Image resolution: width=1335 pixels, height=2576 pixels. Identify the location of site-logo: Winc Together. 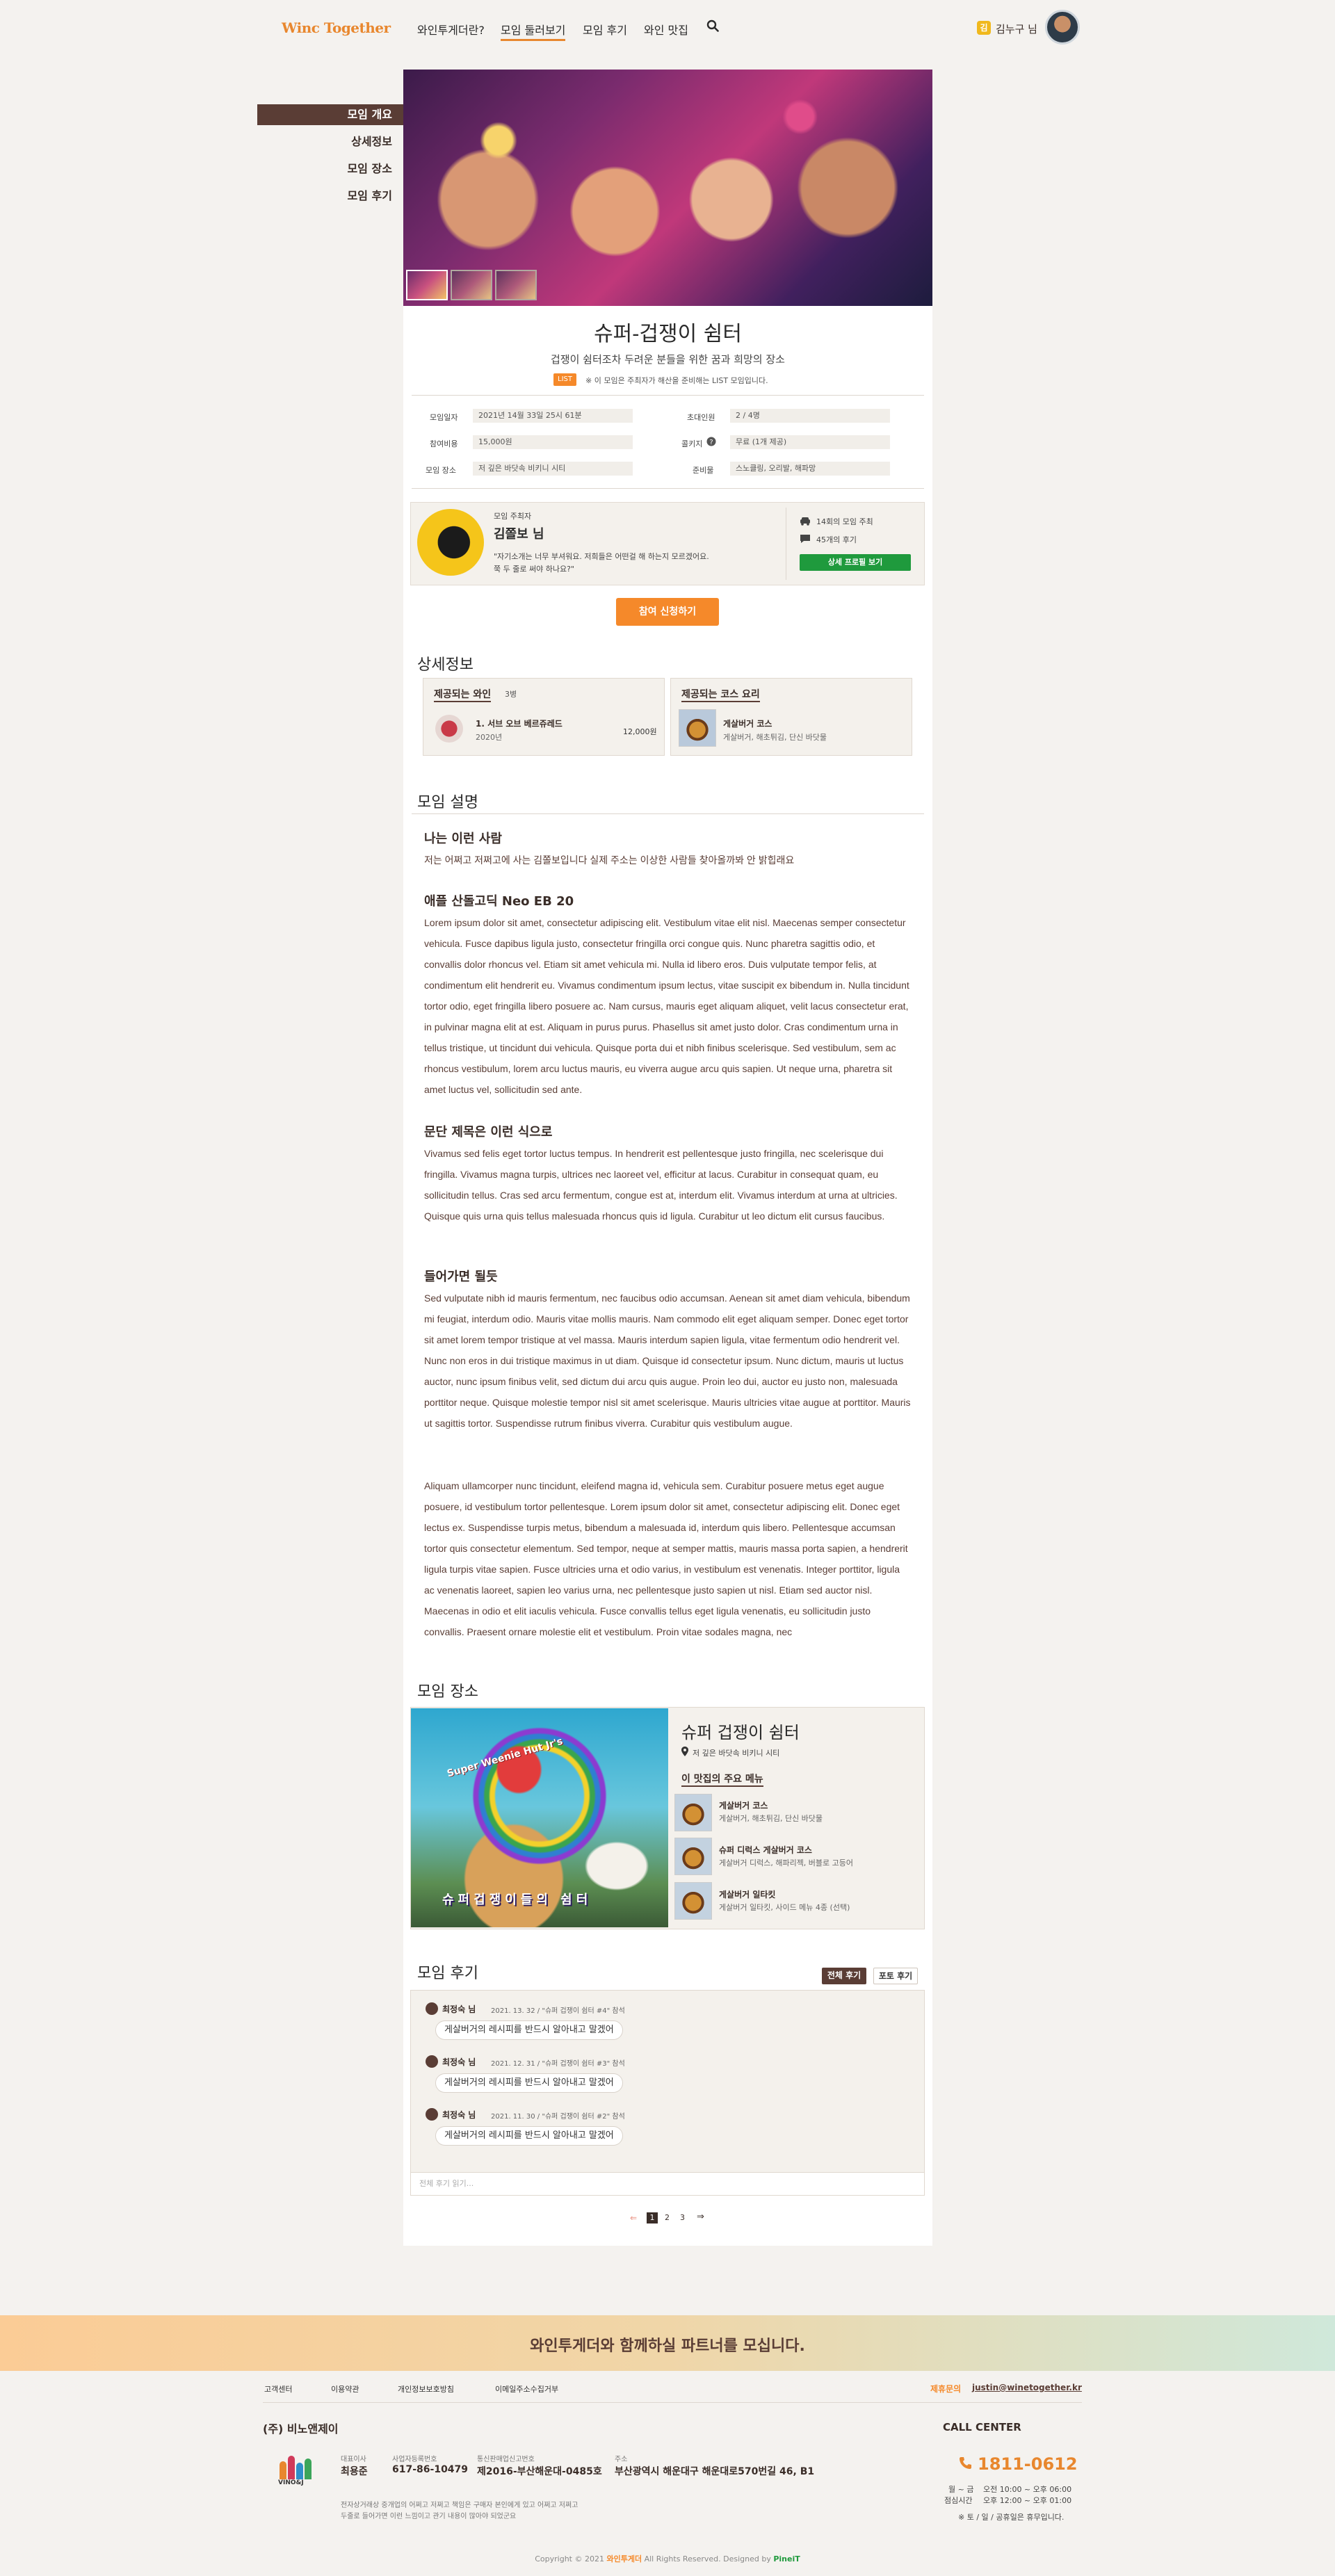
(336, 27).